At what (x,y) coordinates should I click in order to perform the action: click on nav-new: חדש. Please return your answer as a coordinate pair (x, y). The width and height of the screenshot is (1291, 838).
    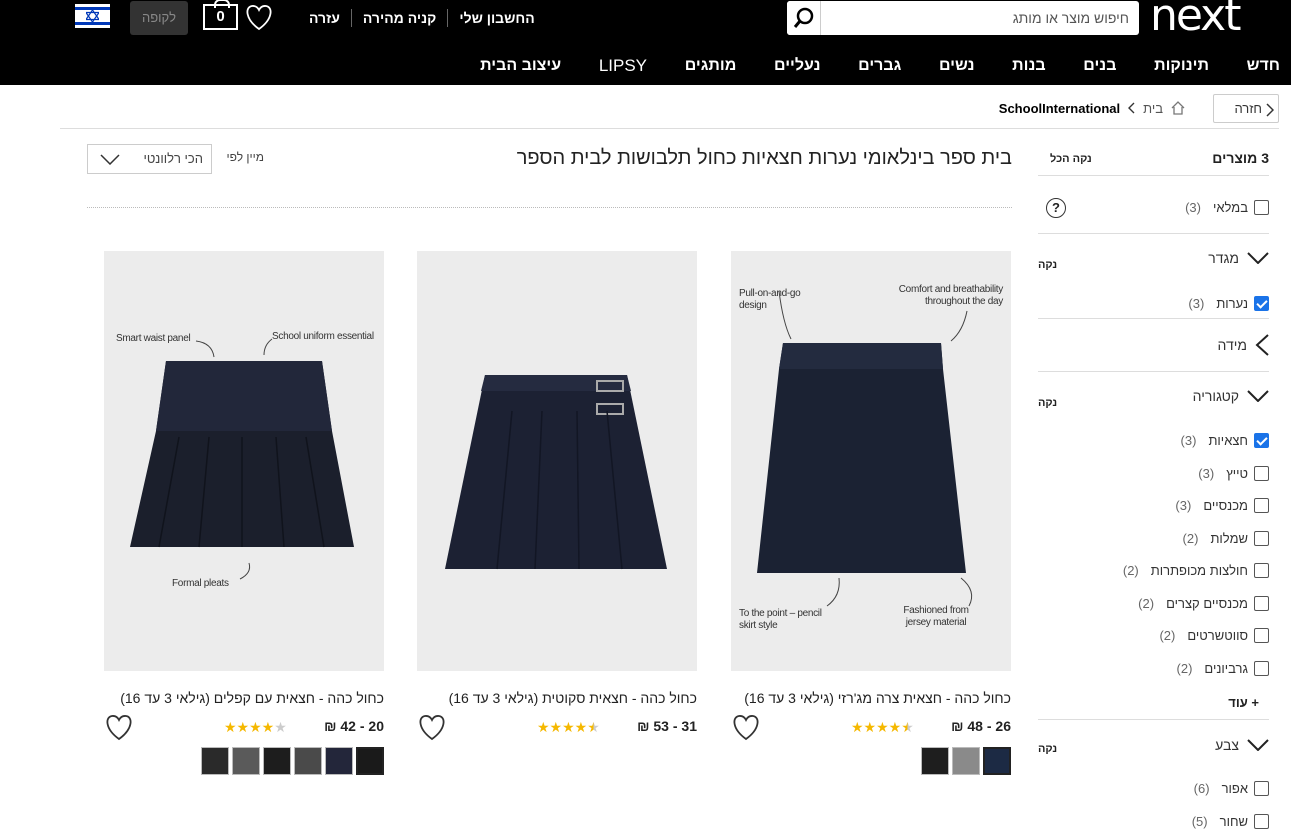
    Looking at the image, I should click on (1263, 66).